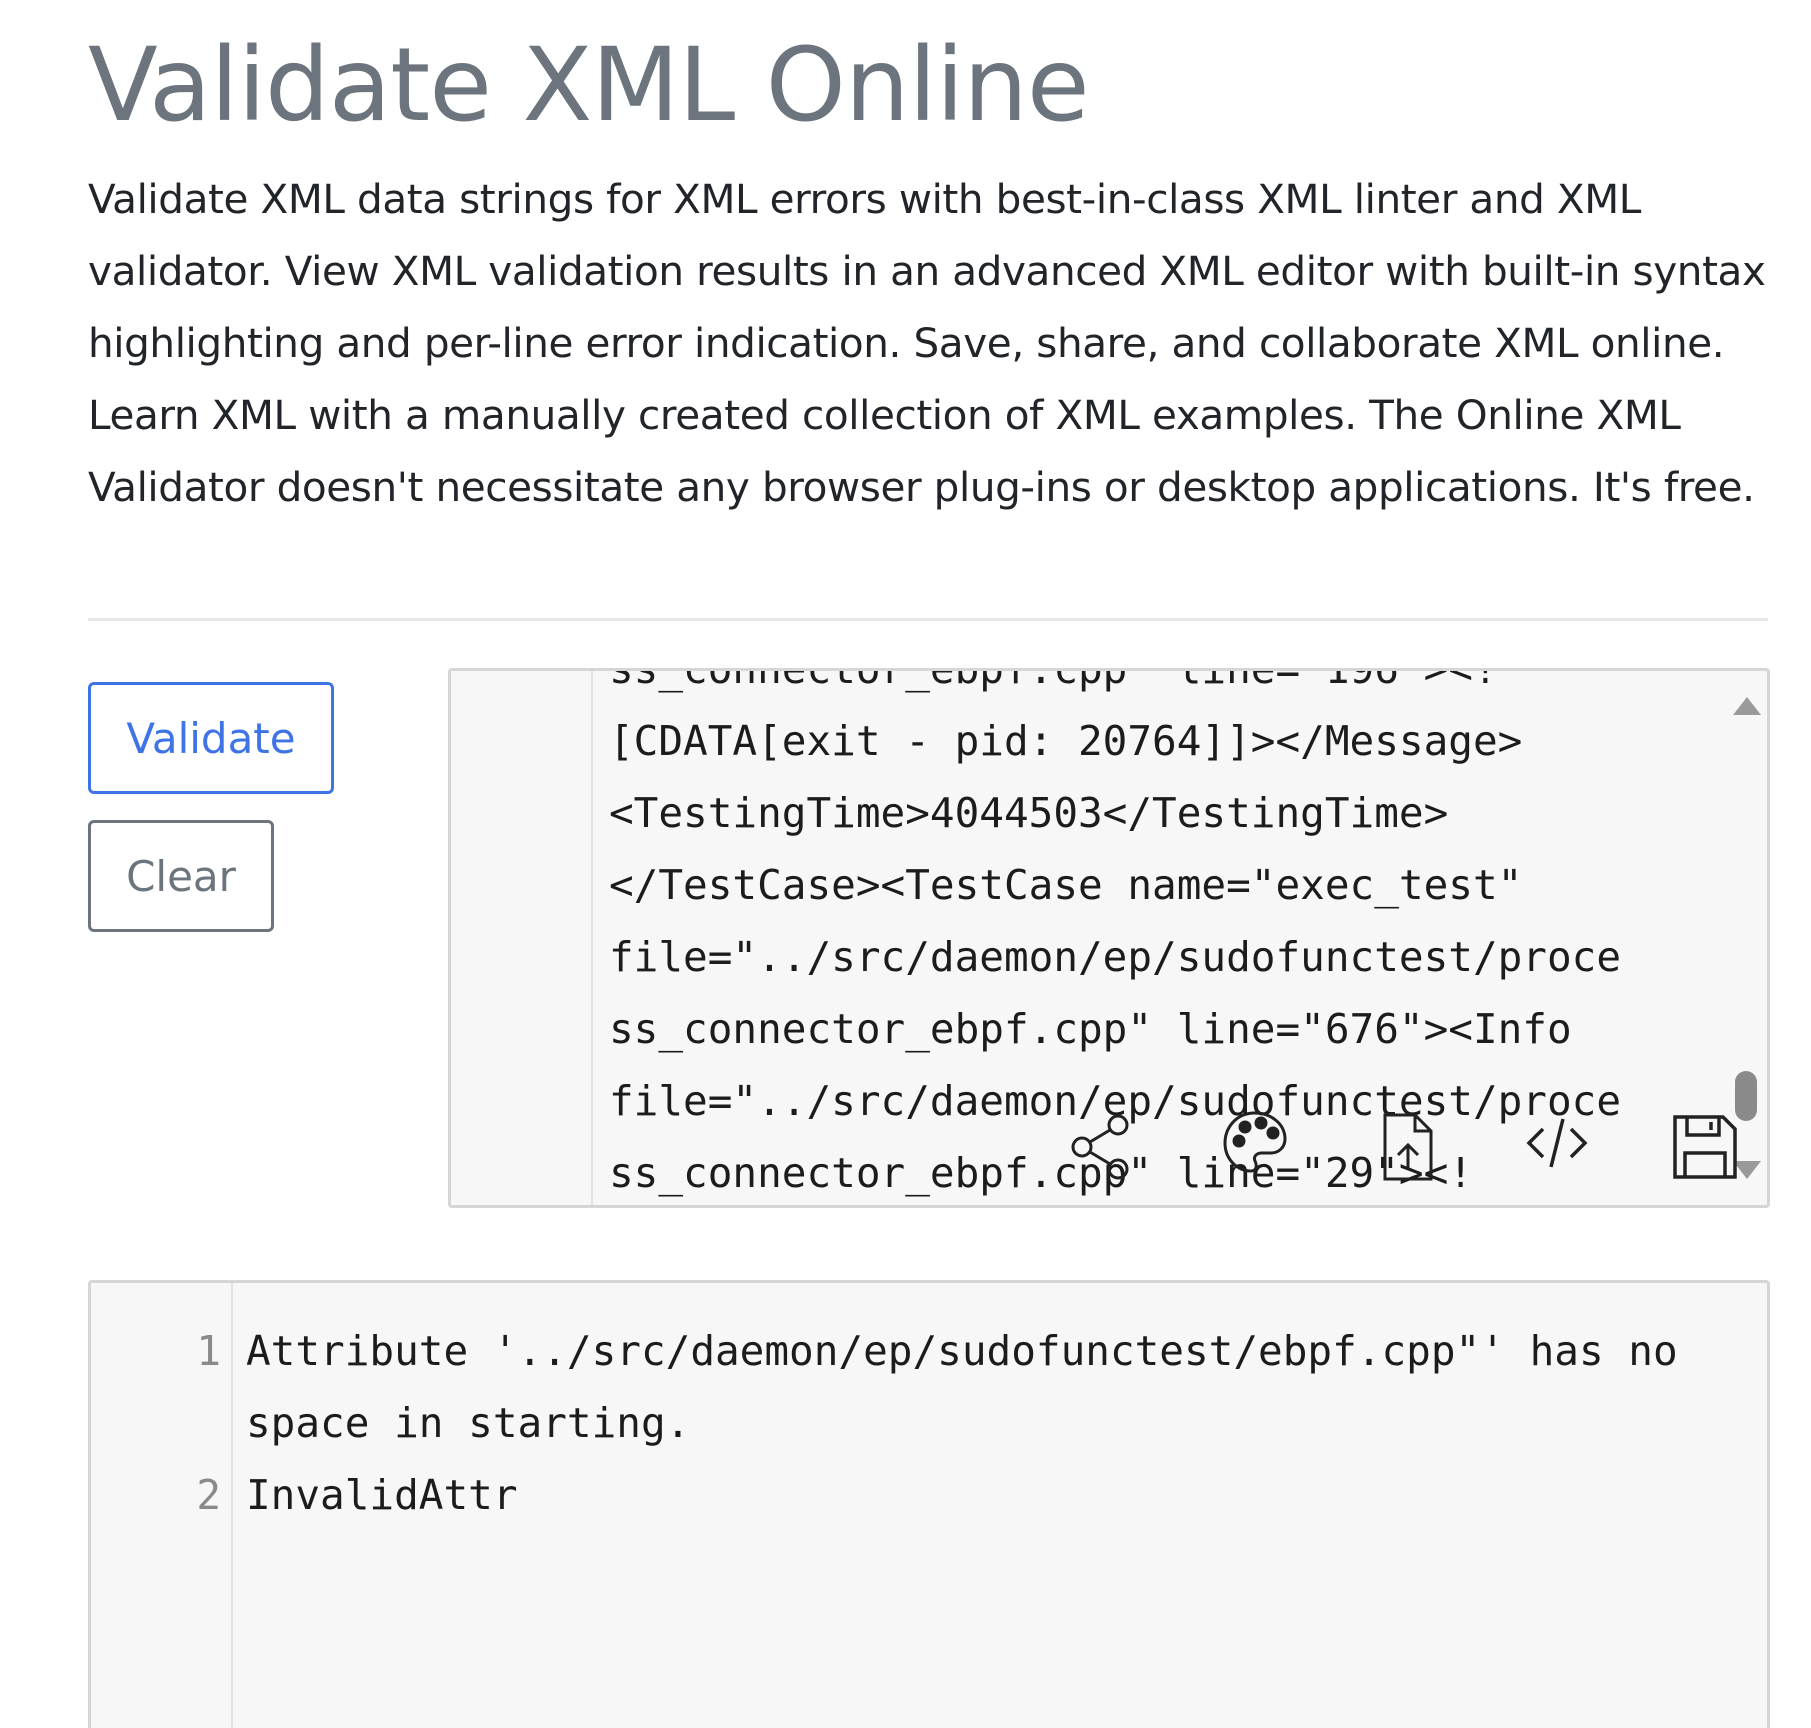 Image resolution: width=1811 pixels, height=1728 pixels. Describe the element at coordinates (208, 1495) in the screenshot. I see `line-number: 2` at that location.